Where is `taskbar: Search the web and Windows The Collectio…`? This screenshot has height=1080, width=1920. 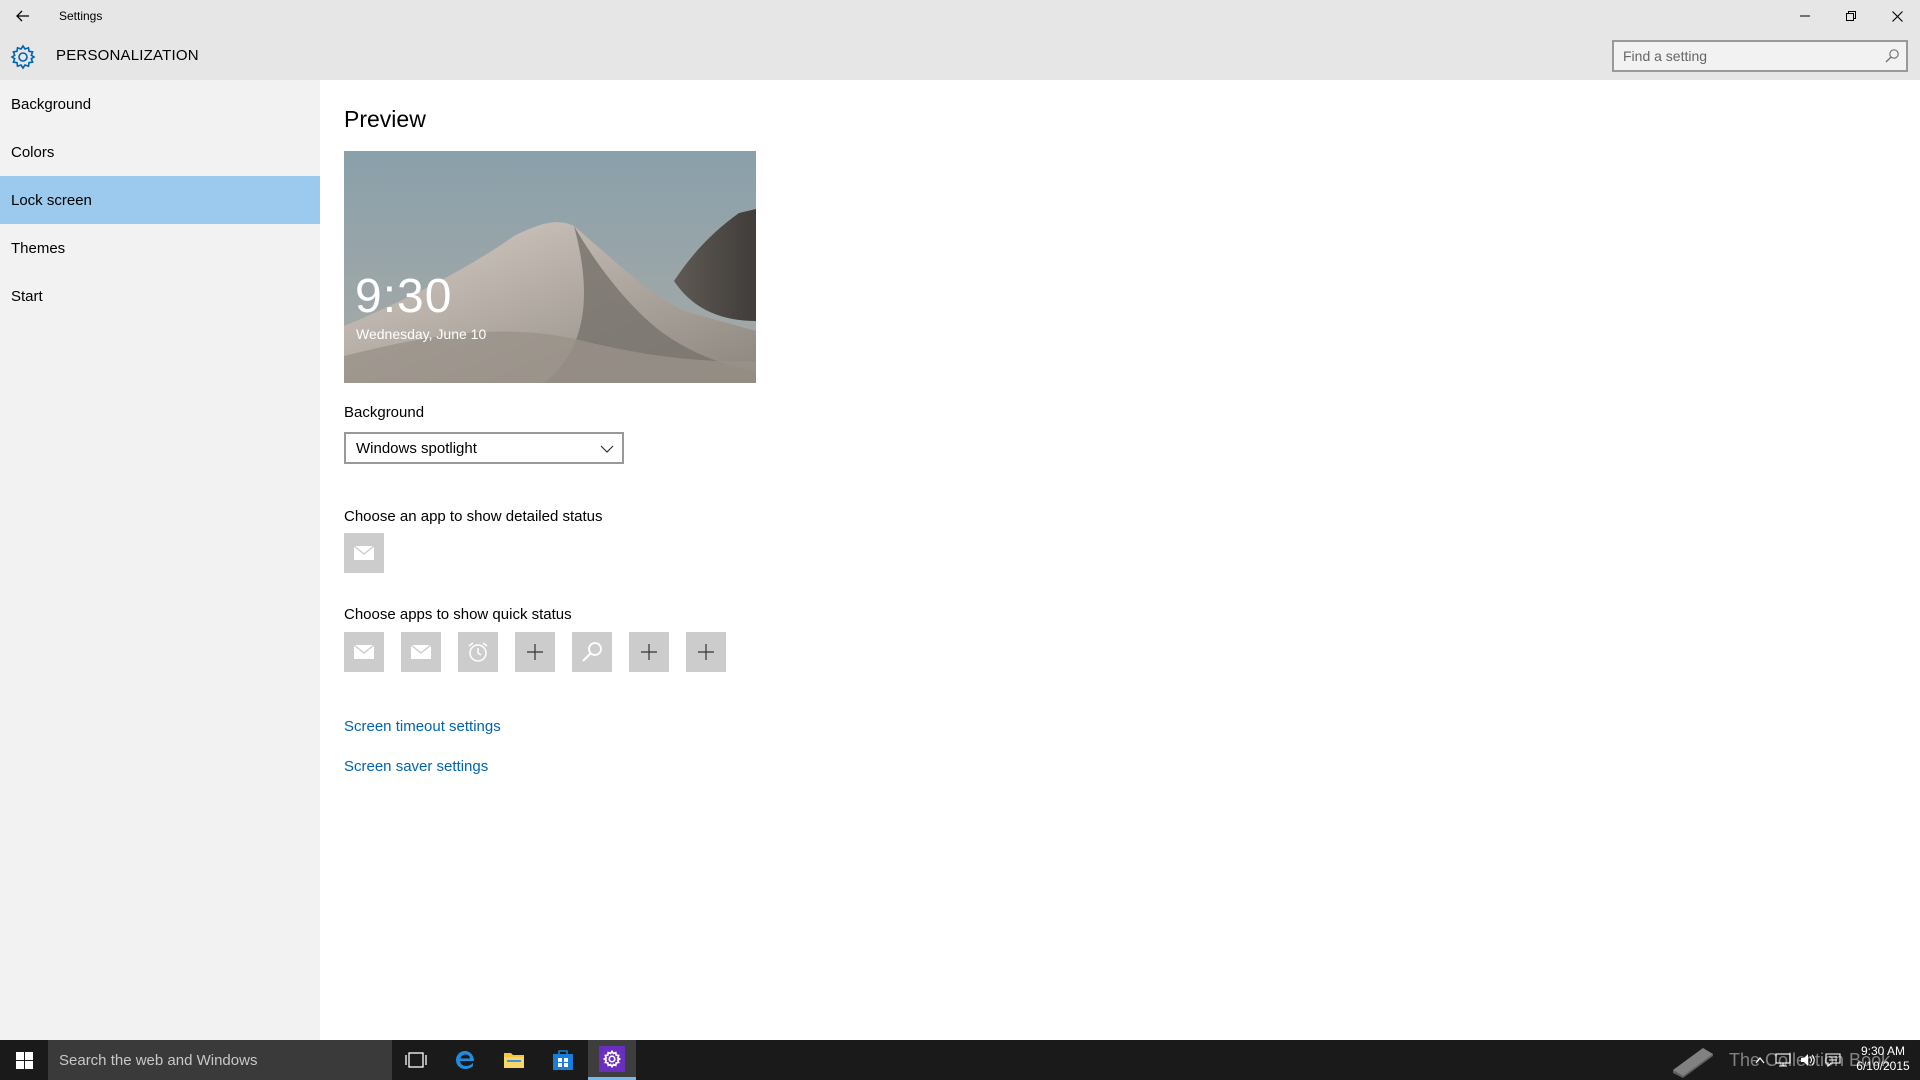
taskbar: Search the web and Windows The Collectio… is located at coordinates (960, 1060).